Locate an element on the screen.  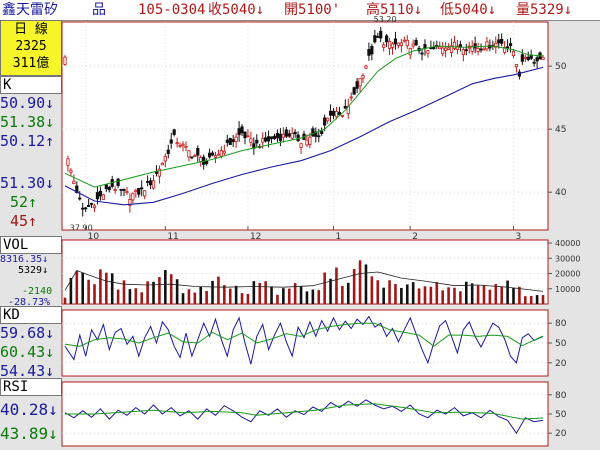
month-label: 3 is located at coordinates (518, 237).